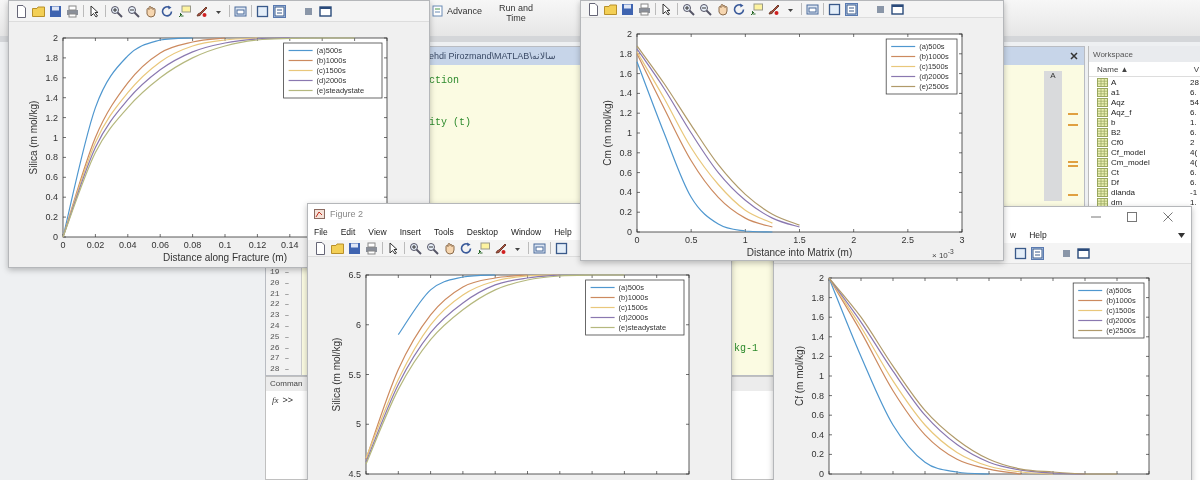 The width and height of the screenshot is (1200, 480). What do you see at coordinates (225, 245) in the screenshot?
I see `tick-label: 0.1` at bounding box center [225, 245].